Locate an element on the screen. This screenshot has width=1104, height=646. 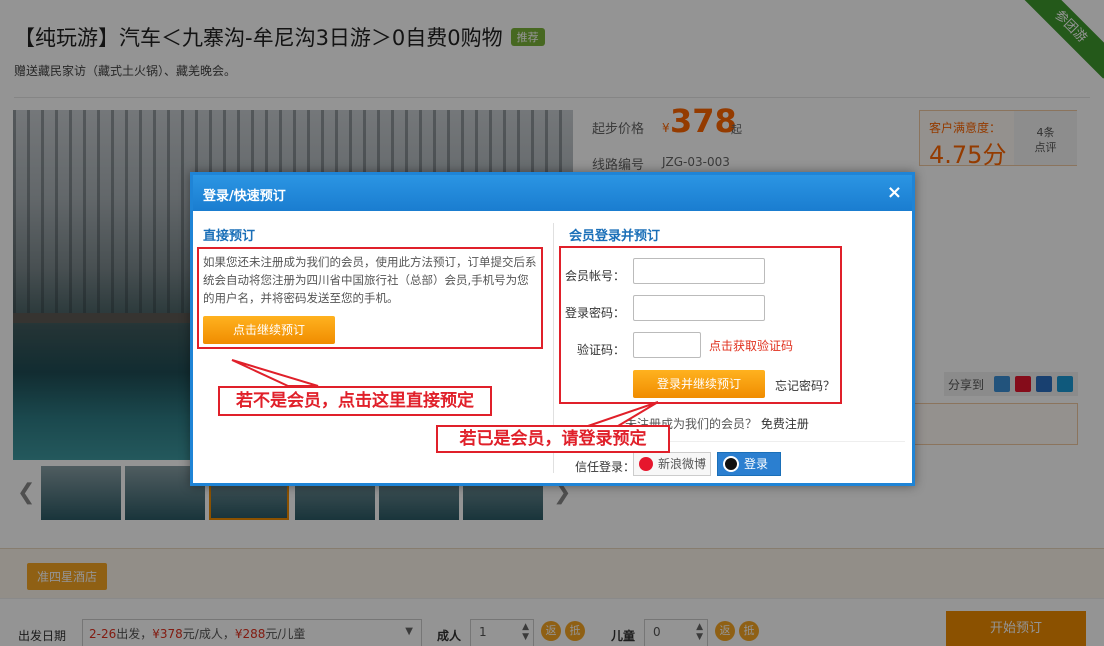
direct-booking-heading: 直接预订 is located at coordinates (229, 236).